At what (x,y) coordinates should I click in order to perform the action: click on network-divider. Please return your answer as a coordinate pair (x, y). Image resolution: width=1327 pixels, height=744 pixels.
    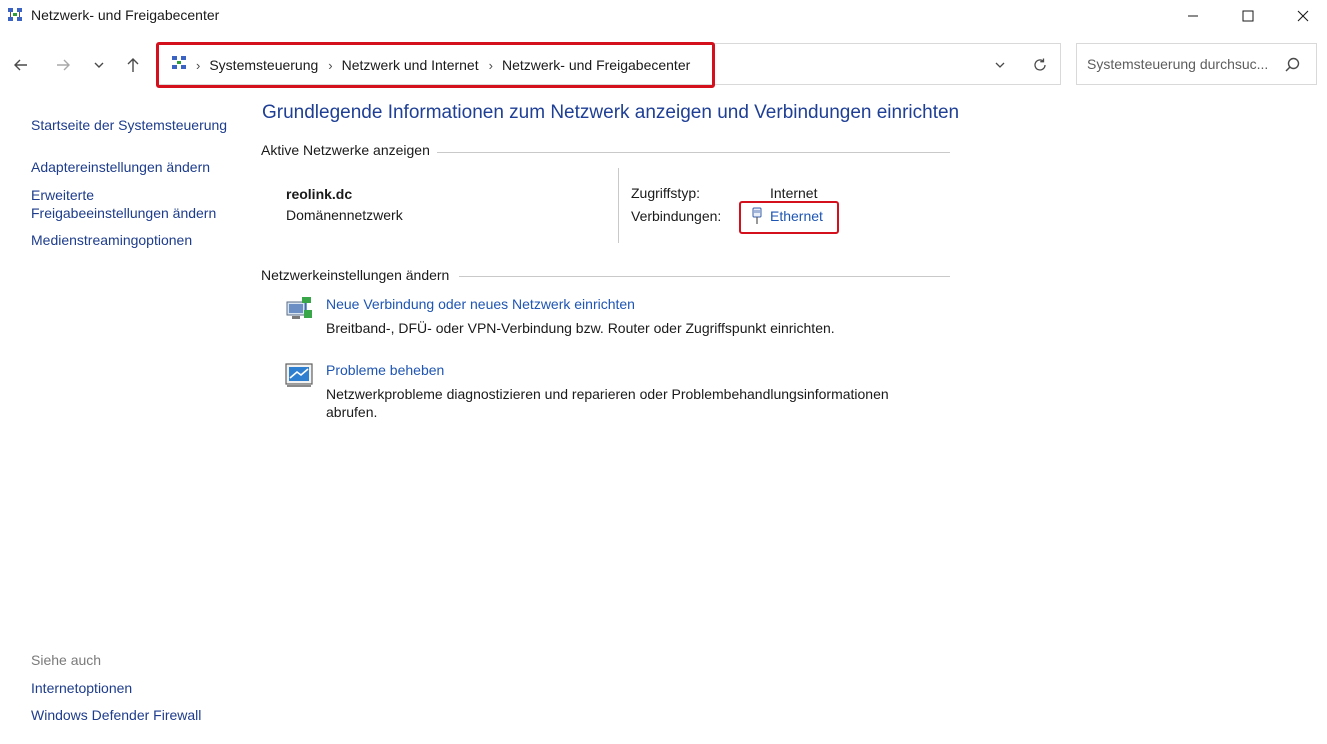
    Looking at the image, I should click on (618, 205).